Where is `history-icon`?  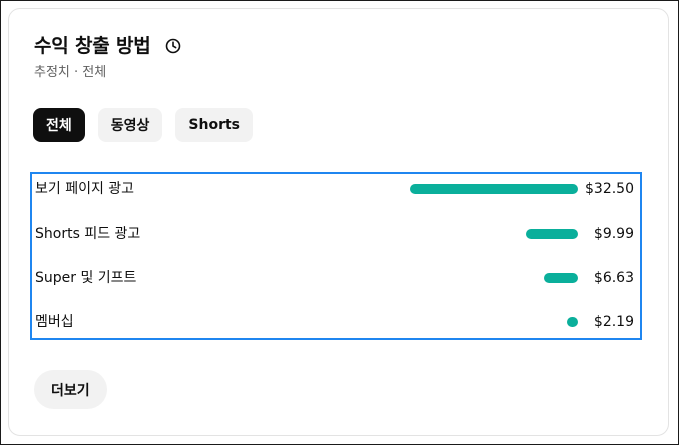 history-icon is located at coordinates (173, 46).